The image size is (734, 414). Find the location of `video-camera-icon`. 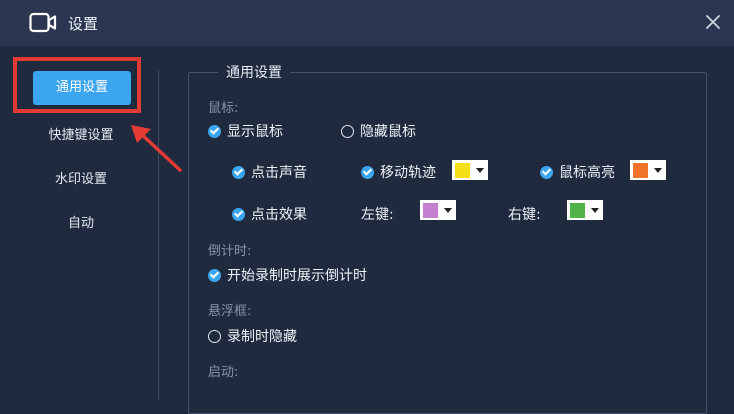

video-camera-icon is located at coordinates (43, 22).